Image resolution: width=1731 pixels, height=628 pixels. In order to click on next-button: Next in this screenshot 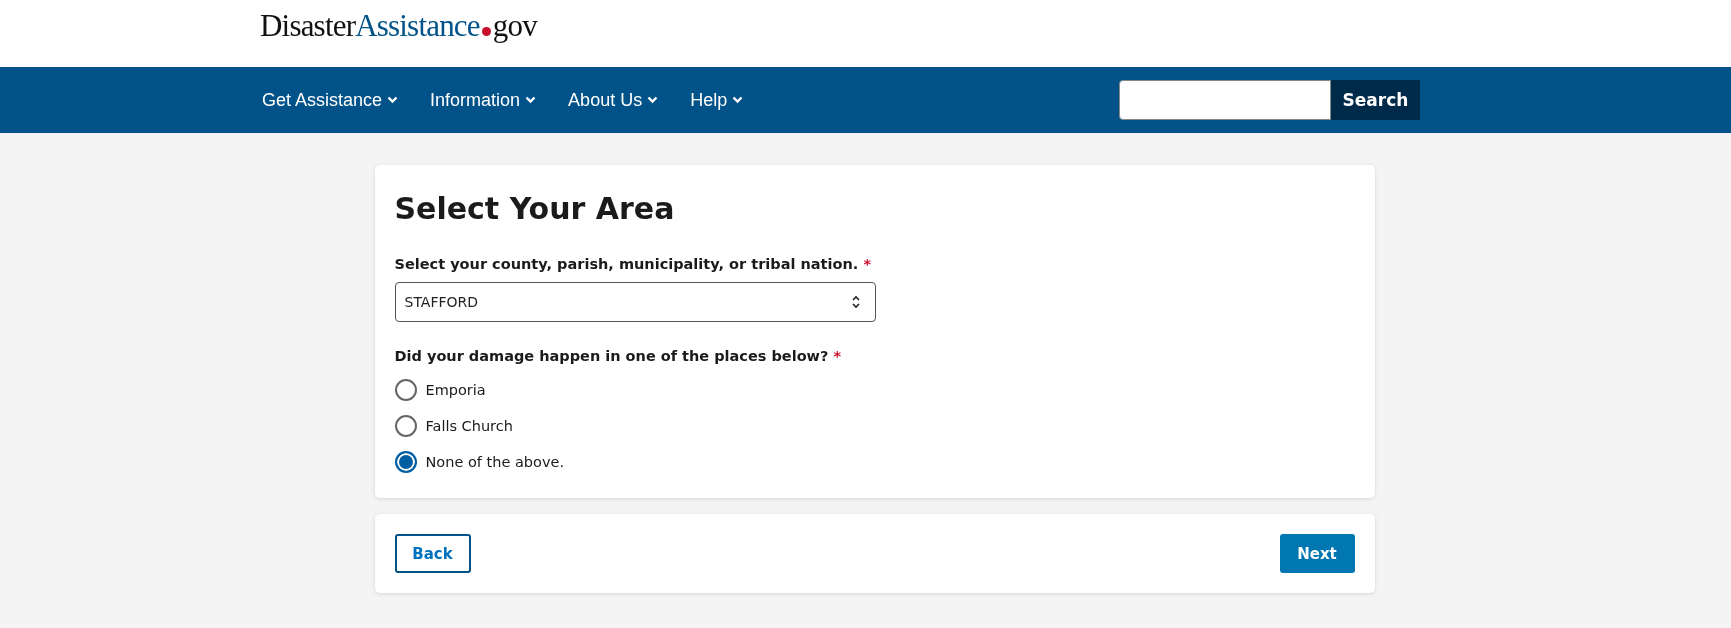, I will do `click(1317, 553)`.